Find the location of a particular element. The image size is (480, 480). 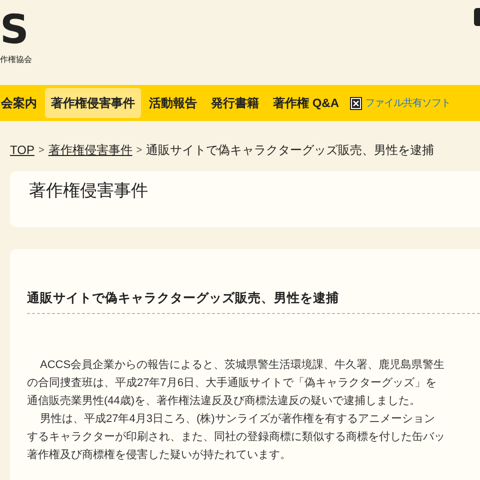

nav-tab: 会案内 is located at coordinates (21, 103).